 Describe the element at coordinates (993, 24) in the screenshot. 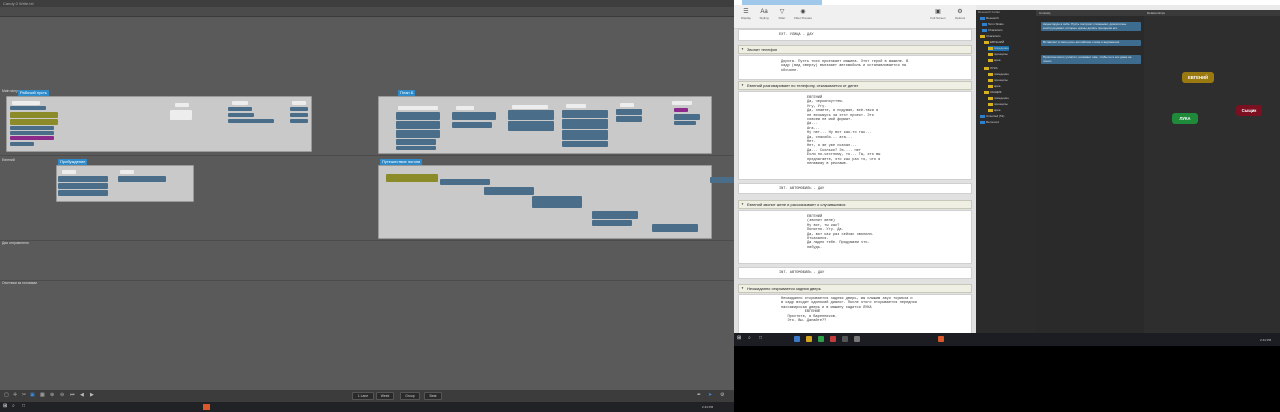

I see `outline-item: Term Slides` at that location.